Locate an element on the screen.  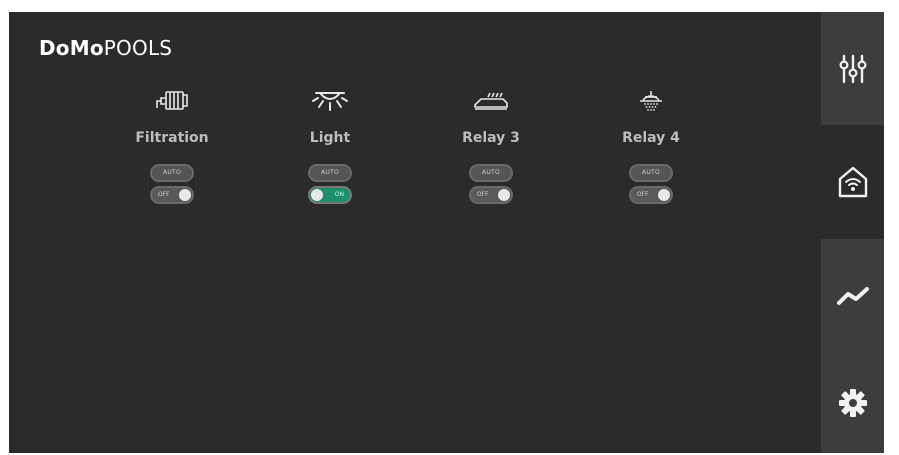
side-navigation is located at coordinates (852, 232).